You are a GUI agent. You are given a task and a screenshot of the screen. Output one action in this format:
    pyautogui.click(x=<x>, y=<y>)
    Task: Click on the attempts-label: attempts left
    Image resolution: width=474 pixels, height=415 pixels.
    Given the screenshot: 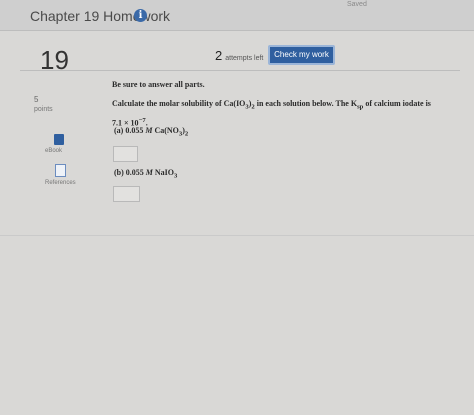 What is the action you would take?
    pyautogui.click(x=244, y=58)
    